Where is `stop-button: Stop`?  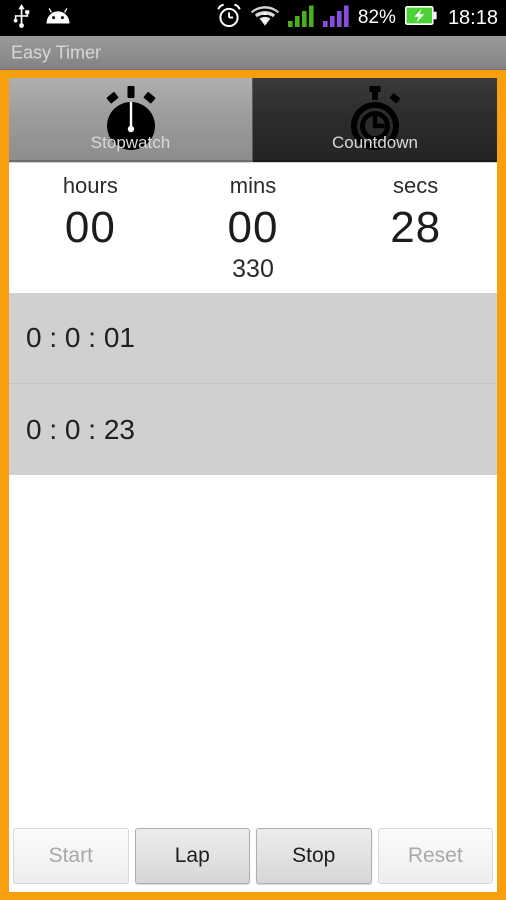
stop-button: Stop is located at coordinates (314, 856).